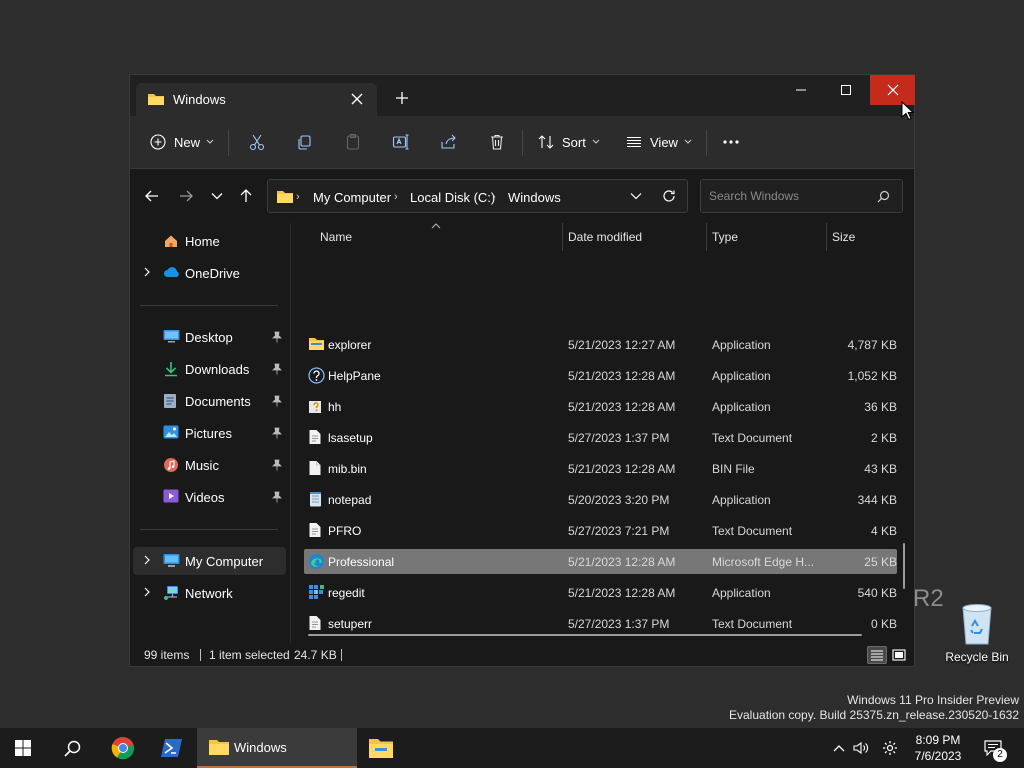 This screenshot has width=1024, height=768. Describe the element at coordinates (731, 142) in the screenshot. I see `more-options-button` at that location.